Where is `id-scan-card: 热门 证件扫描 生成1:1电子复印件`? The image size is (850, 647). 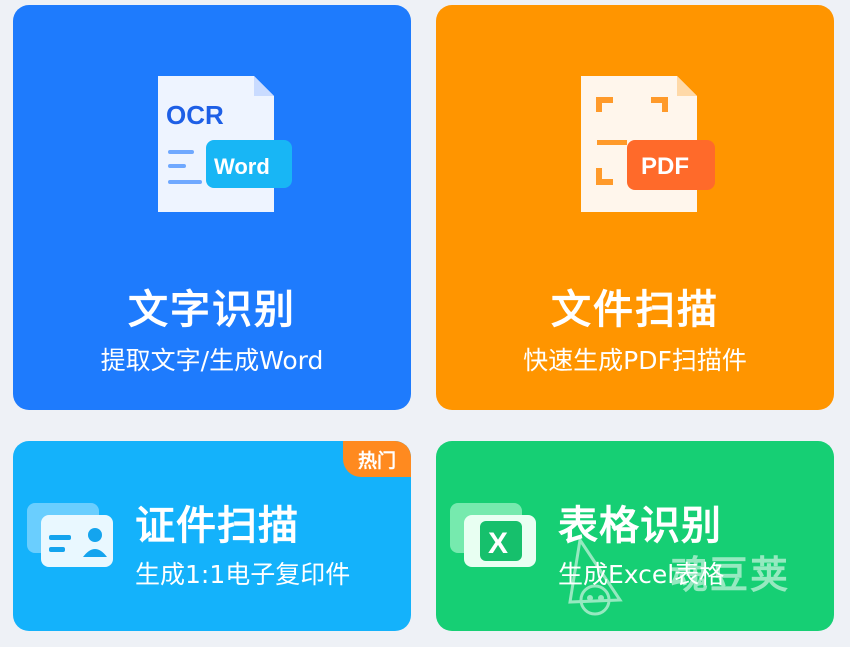
id-scan-card: 热门 证件扫描 生成1:1电子复印件 is located at coordinates (212, 536).